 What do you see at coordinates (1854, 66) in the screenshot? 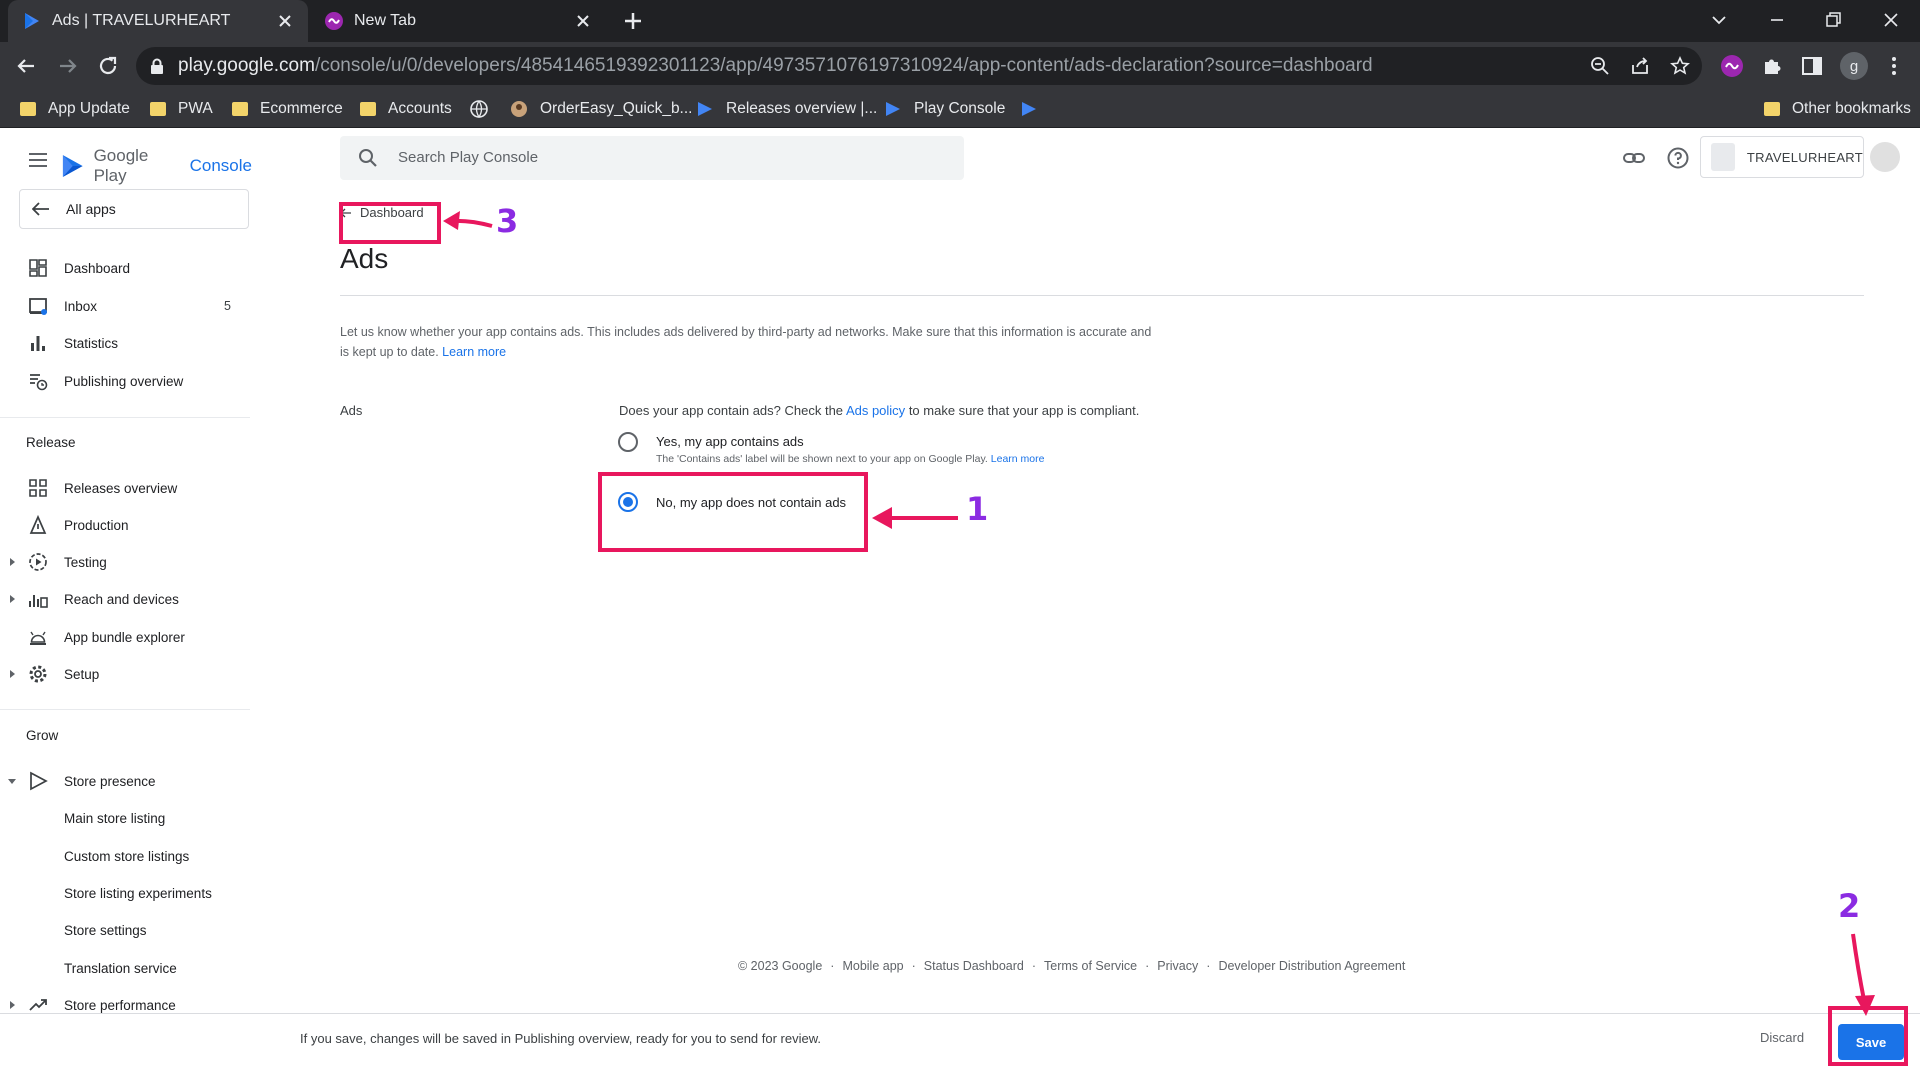
I see `profile-avatar: g` at bounding box center [1854, 66].